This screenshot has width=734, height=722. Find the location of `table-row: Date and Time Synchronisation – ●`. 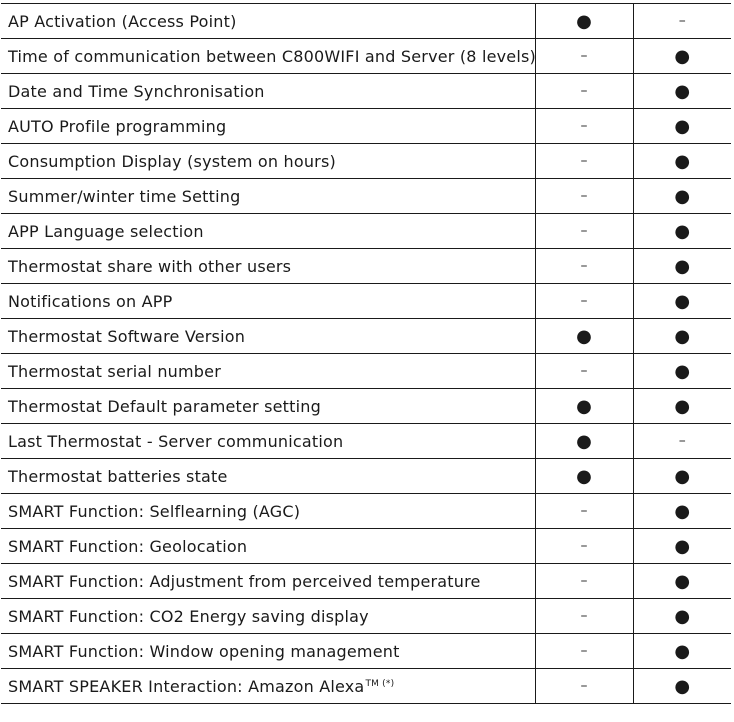

table-row: Date and Time Synchronisation – ● is located at coordinates (366, 91).